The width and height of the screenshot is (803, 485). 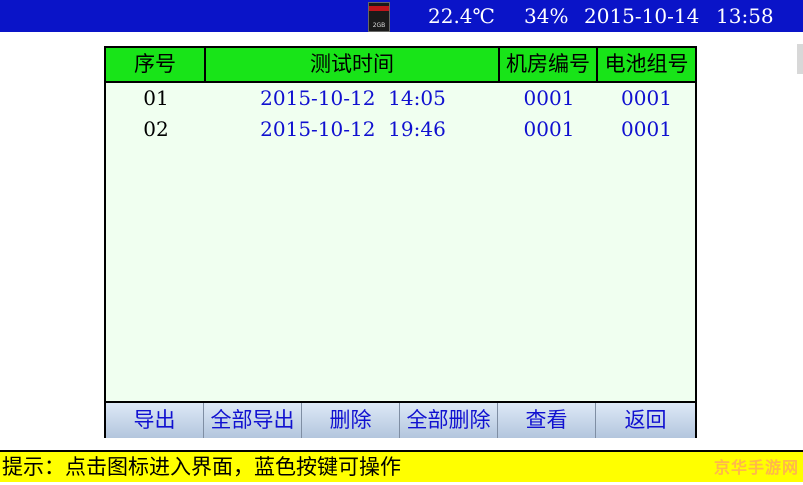 I want to click on humidity-readout: 34%, so click(x=546, y=16).